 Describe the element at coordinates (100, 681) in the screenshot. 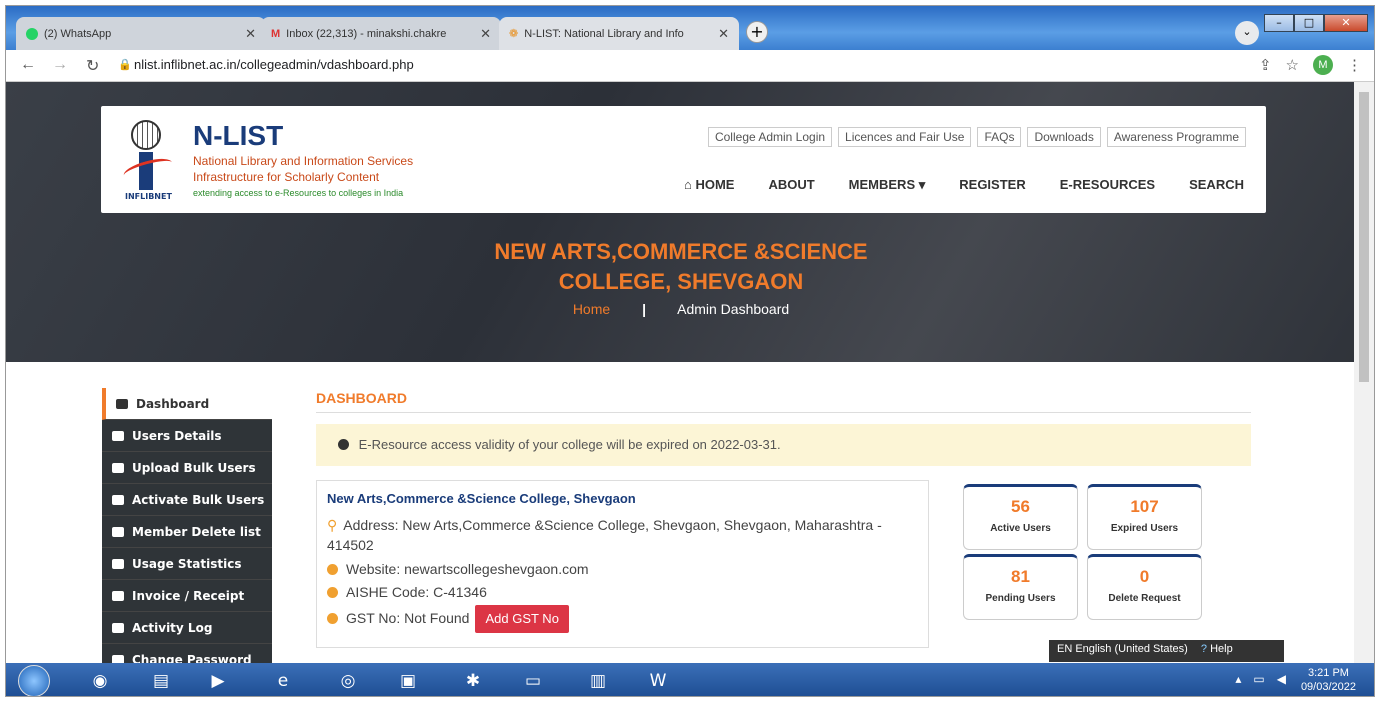

I see `firefox-icon: ◉` at that location.